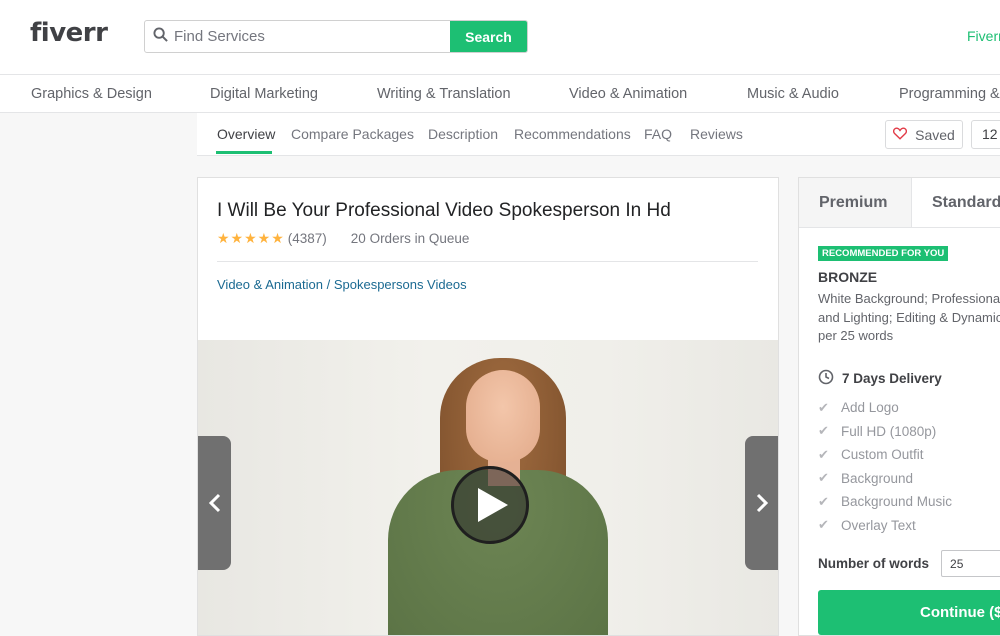 The height and width of the screenshot is (636, 1000). I want to click on chevron-right-icon, so click(762, 503).